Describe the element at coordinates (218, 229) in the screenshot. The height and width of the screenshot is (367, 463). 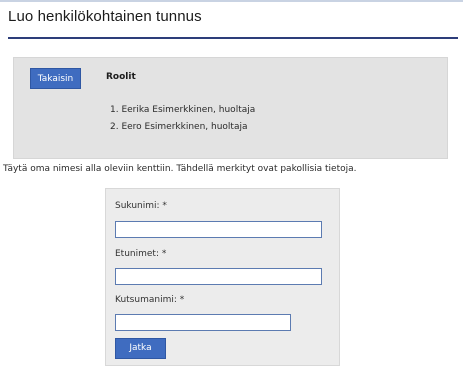
I see `surname-input` at that location.